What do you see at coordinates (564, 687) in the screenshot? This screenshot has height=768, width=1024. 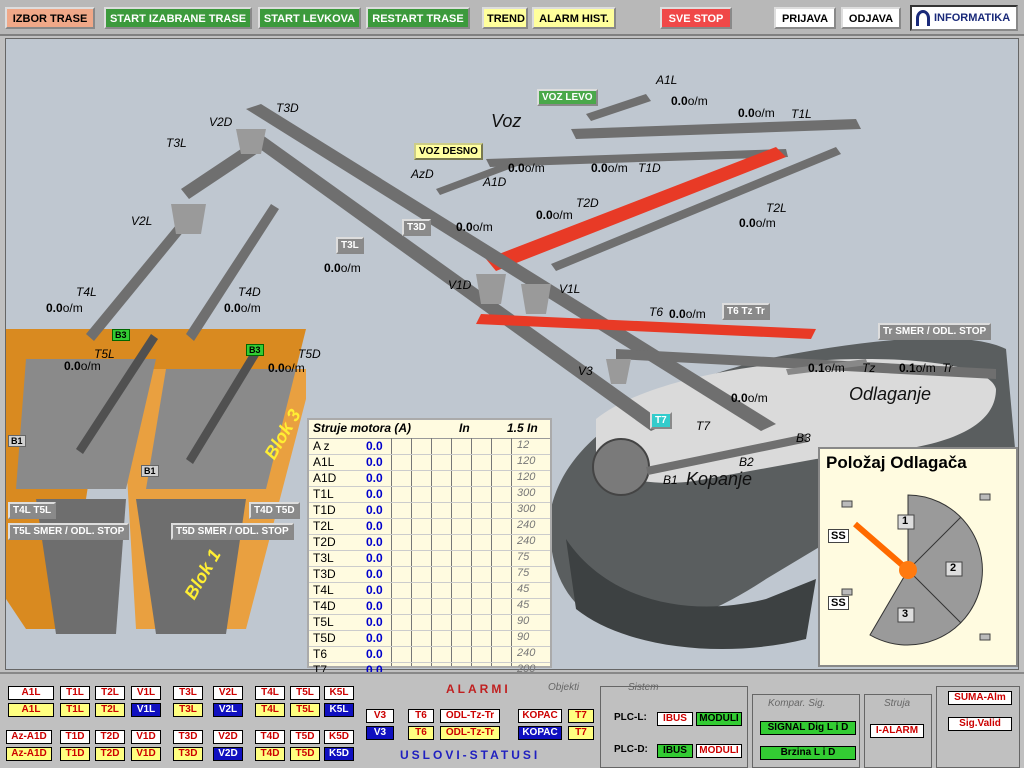 I see `objekti-label: Objekti` at bounding box center [564, 687].